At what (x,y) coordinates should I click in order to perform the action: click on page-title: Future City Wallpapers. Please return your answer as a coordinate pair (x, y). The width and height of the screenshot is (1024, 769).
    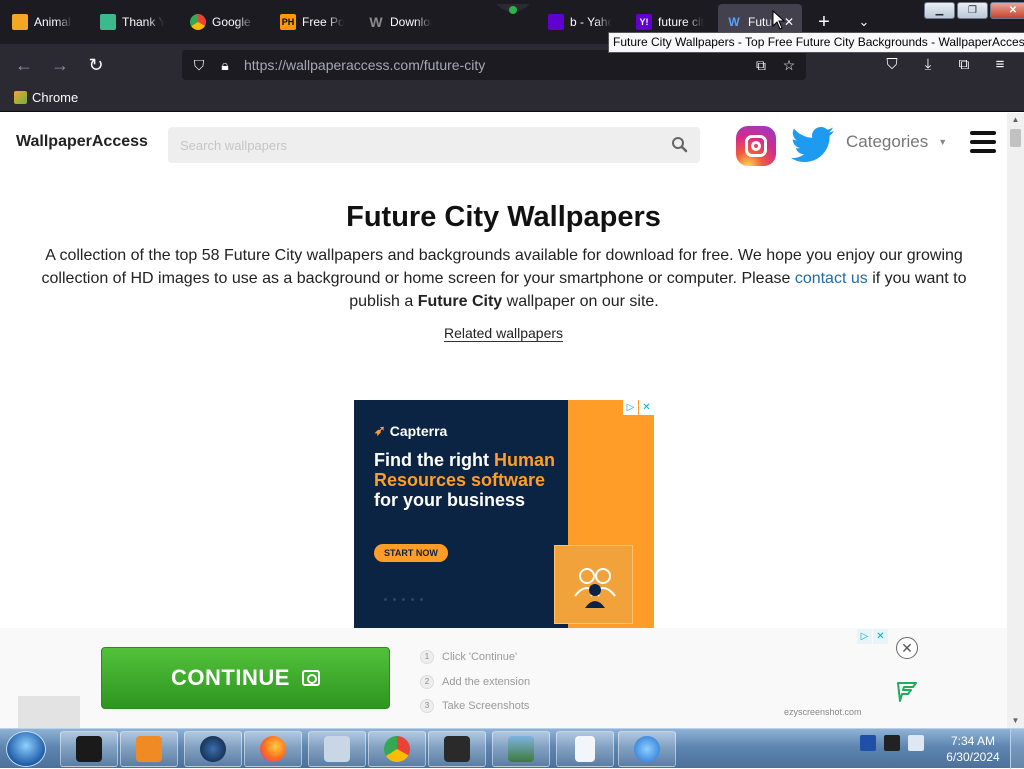
    Looking at the image, I should click on (503, 217).